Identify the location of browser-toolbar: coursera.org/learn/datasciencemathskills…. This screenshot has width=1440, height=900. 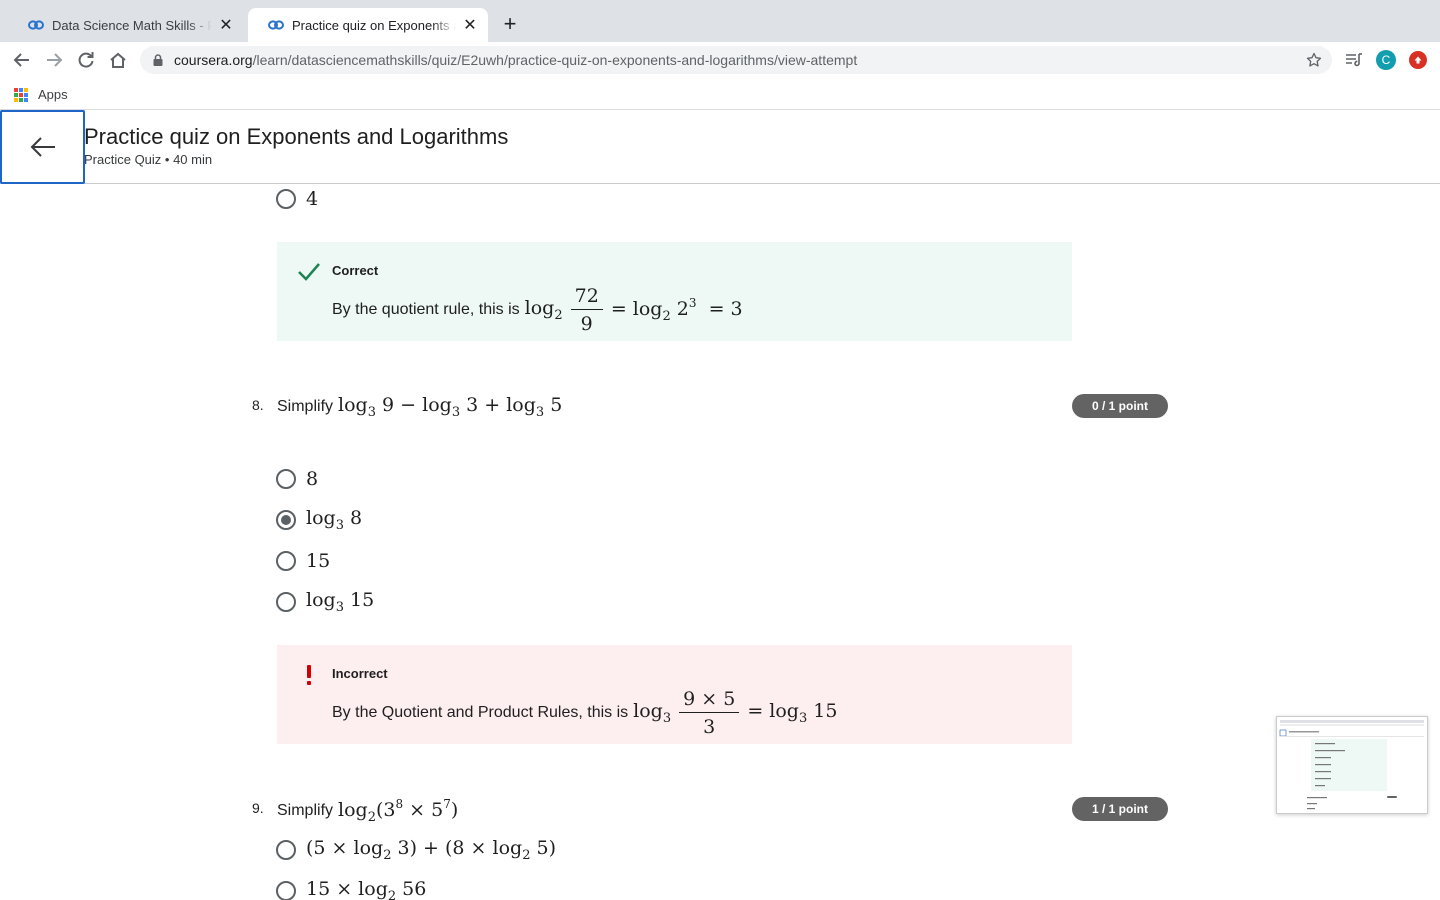
(720, 60).